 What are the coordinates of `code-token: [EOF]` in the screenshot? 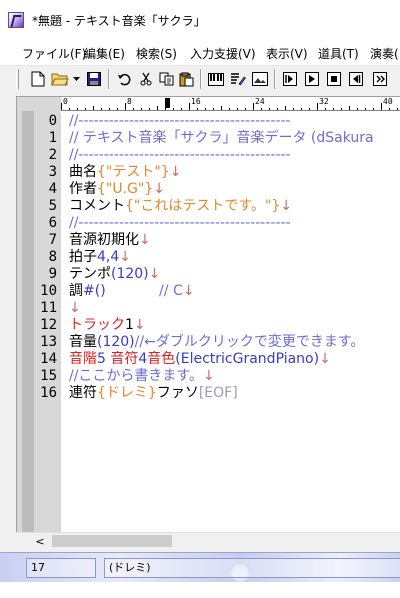 It's located at (218, 393).